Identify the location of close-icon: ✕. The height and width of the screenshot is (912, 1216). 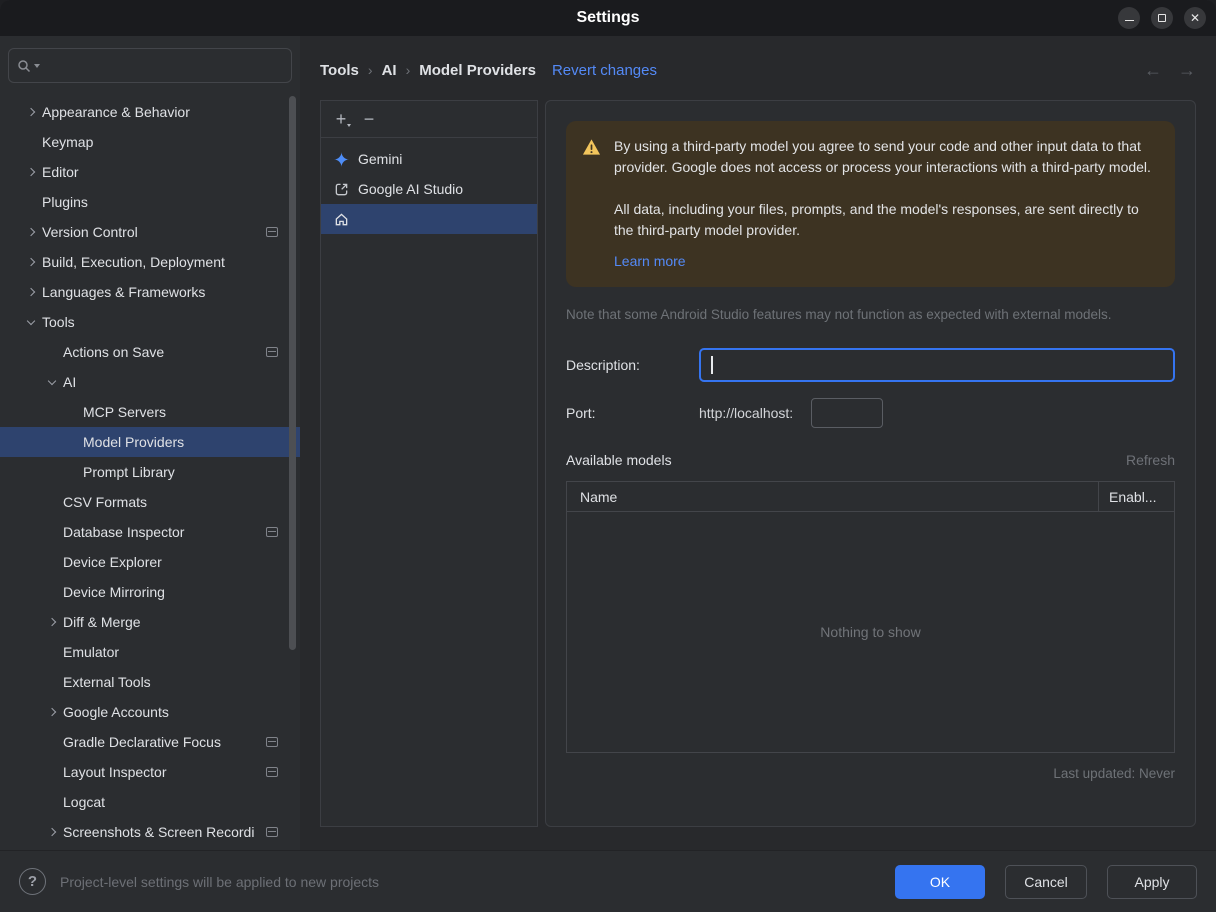
(1195, 18).